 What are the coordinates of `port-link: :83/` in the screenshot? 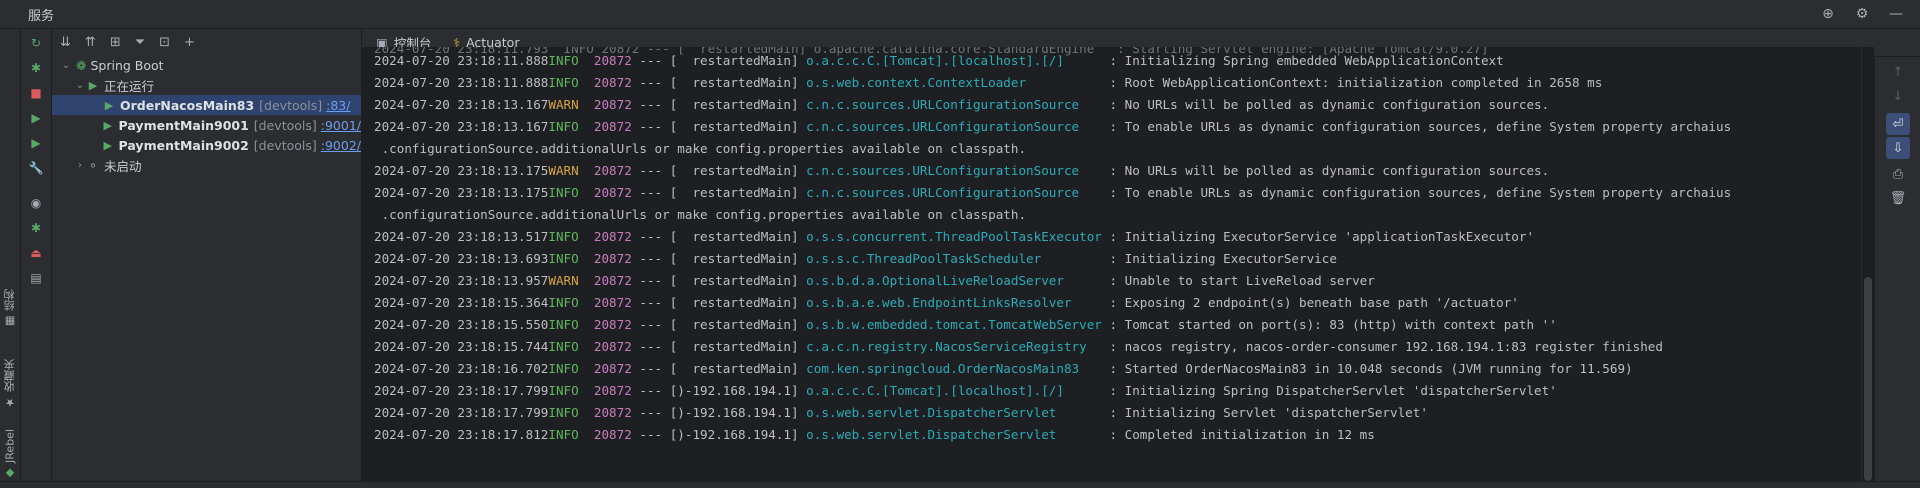 It's located at (338, 105).